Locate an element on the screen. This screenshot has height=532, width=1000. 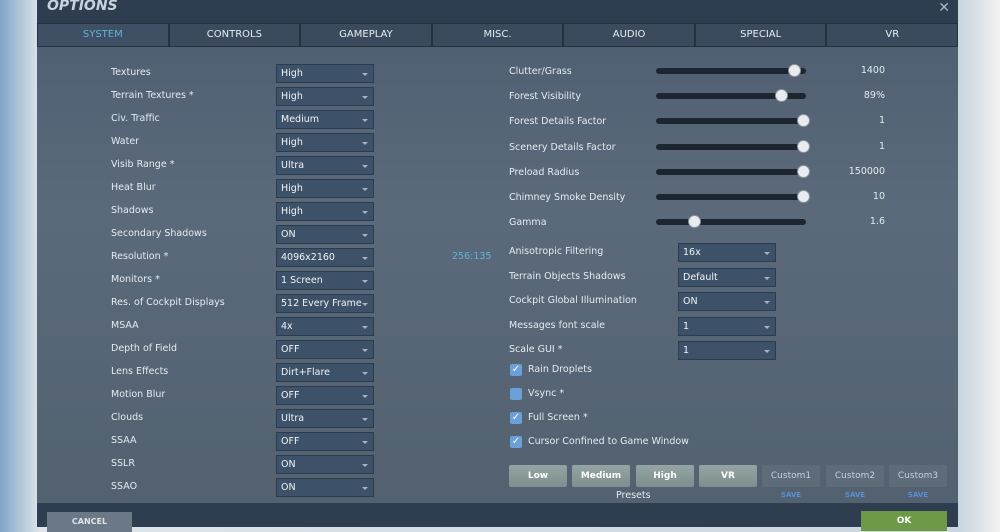
preset-custom3-button: Custom3 is located at coordinates (918, 476).